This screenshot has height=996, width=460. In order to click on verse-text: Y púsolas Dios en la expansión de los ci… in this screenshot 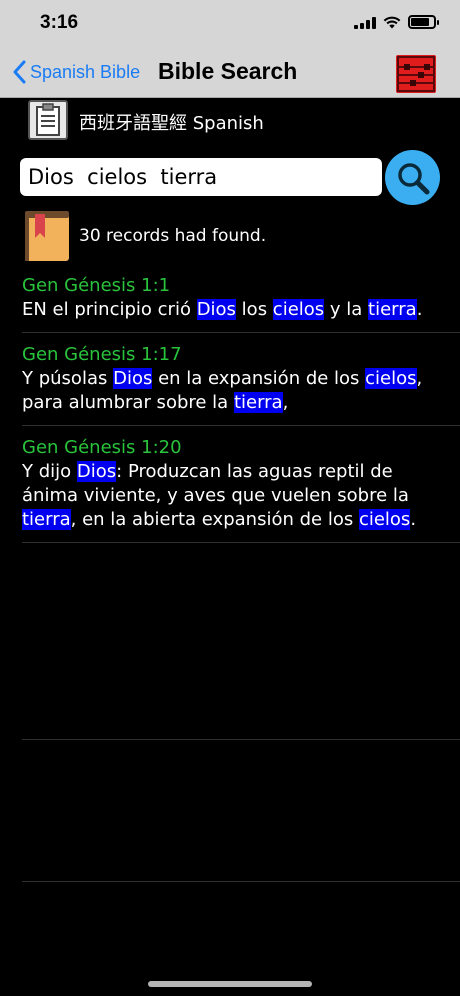, I will do `click(241, 391)`.